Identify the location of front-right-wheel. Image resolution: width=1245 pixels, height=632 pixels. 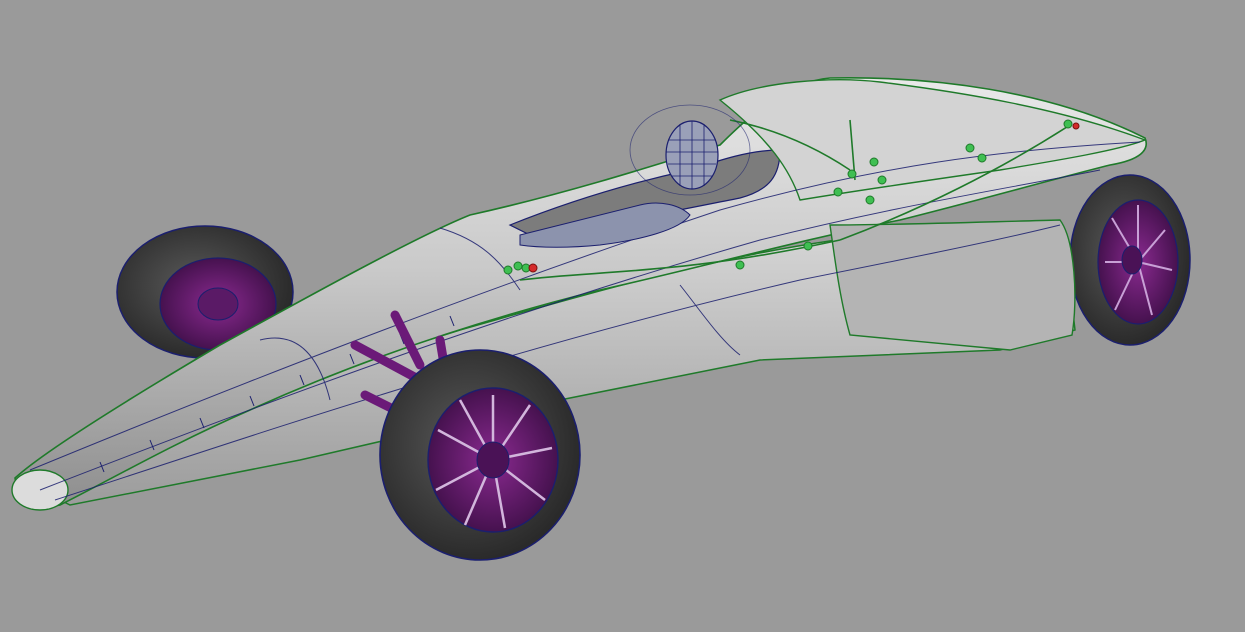
(1130, 260).